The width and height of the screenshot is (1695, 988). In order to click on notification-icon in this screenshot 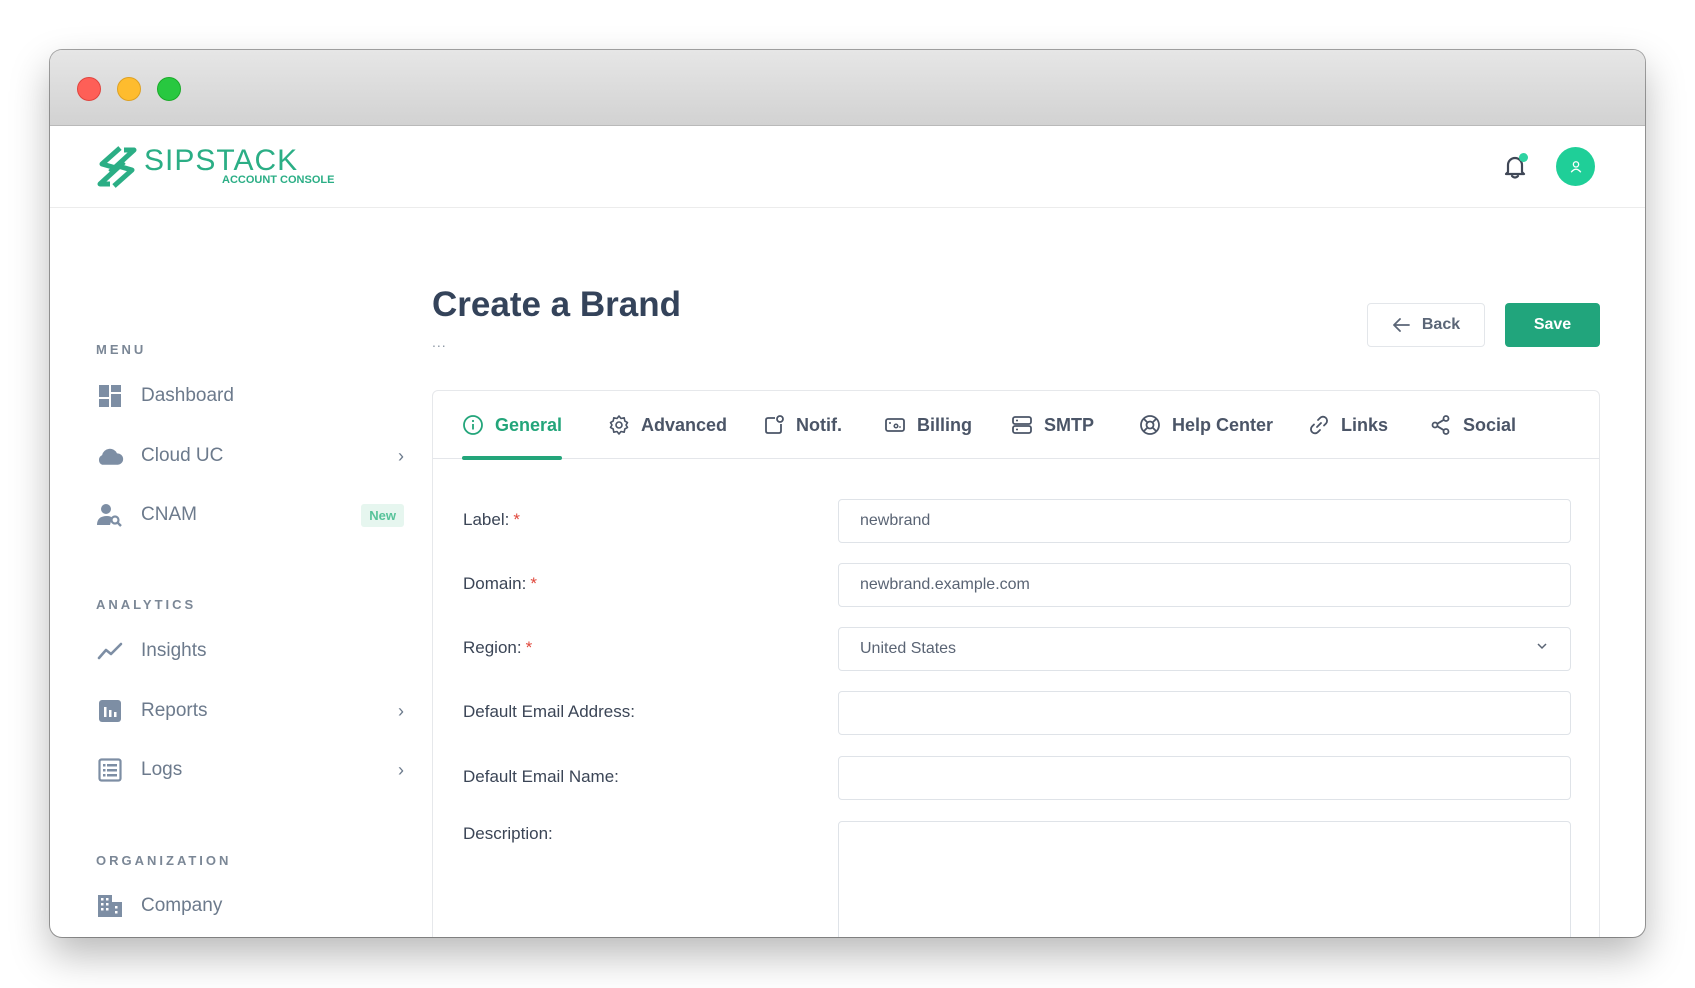, I will do `click(774, 424)`.